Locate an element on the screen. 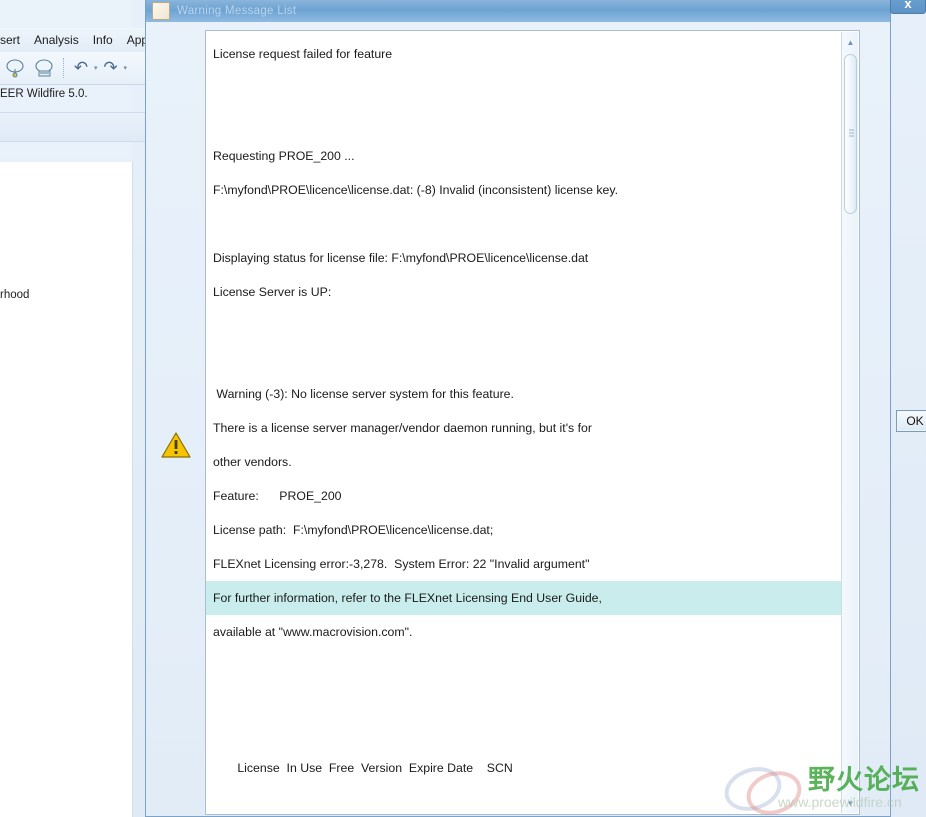  redo-icon: ↷ is located at coordinates (111, 68).